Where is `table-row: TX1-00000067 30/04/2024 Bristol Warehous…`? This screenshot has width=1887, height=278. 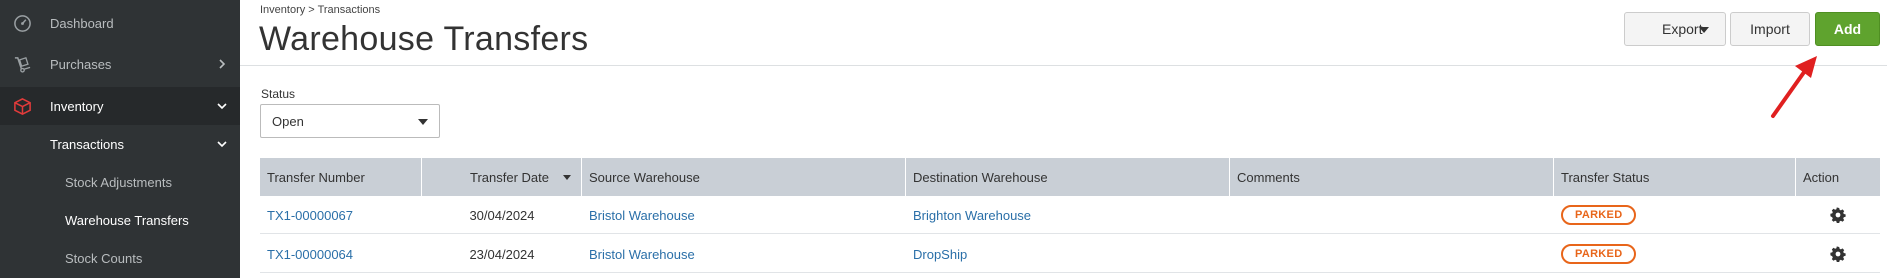 table-row: TX1-00000067 30/04/2024 Bristol Warehous… is located at coordinates (1070, 215).